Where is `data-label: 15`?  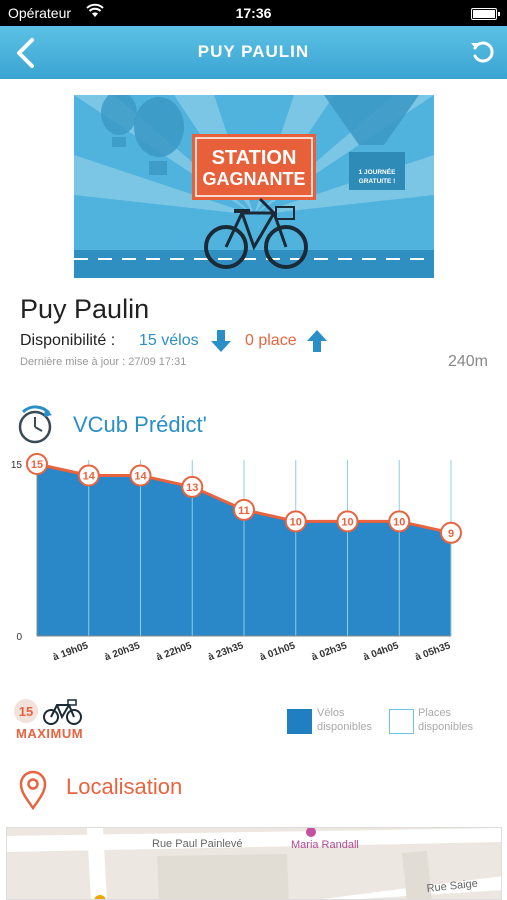 data-label: 15 is located at coordinates (37, 465).